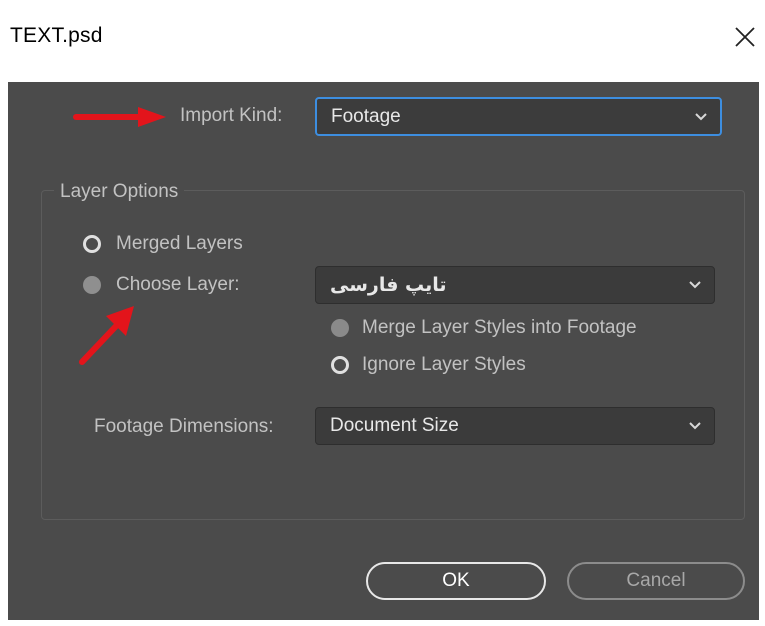 The height and width of the screenshot is (626, 765). I want to click on window-title: TEXT.psd, so click(56, 35).